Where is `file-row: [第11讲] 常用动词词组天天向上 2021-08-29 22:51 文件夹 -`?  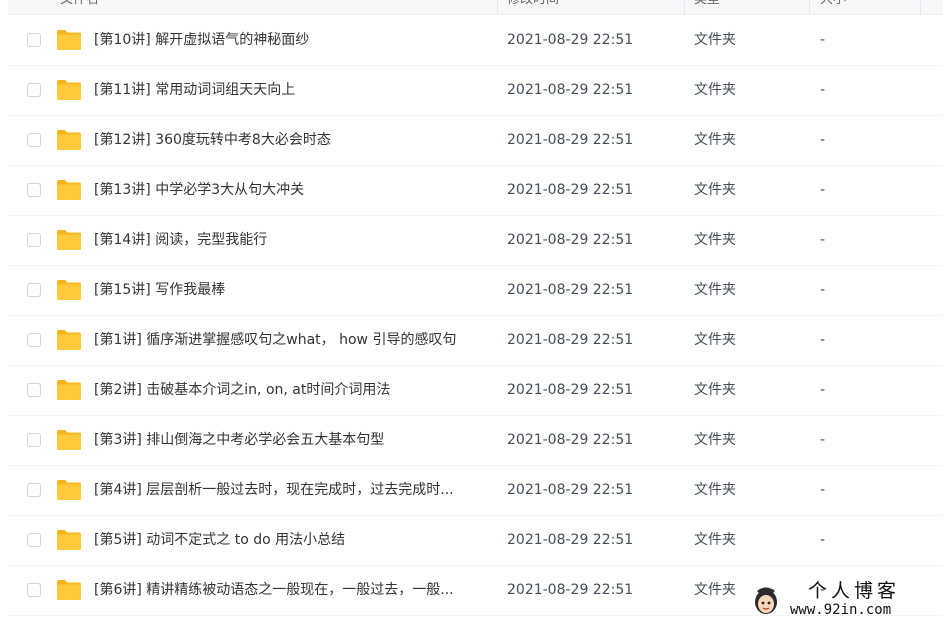 file-row: [第11讲] 常用动词词组天天向上 2021-08-29 22:51 文件夹 - is located at coordinates (475, 91).